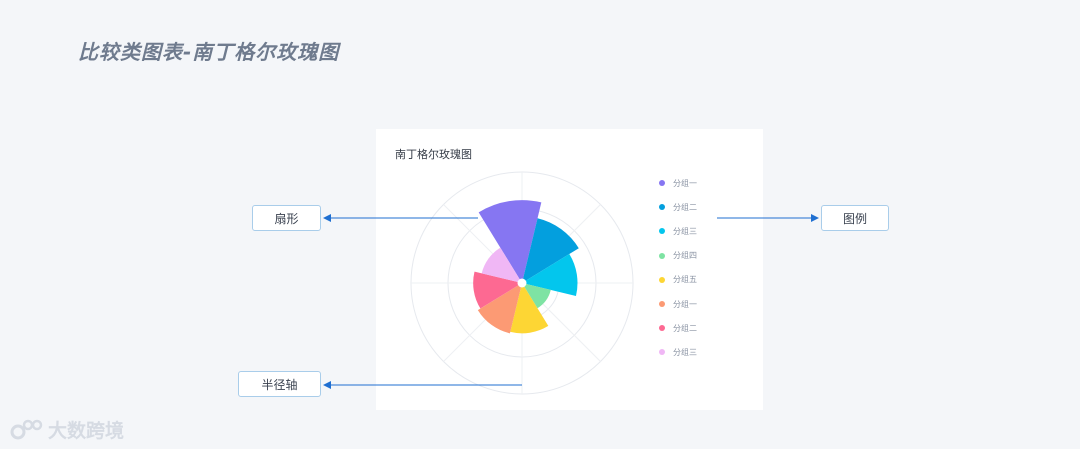  What do you see at coordinates (86, 431) in the screenshot?
I see `brand-text: 大数跨境` at bounding box center [86, 431].